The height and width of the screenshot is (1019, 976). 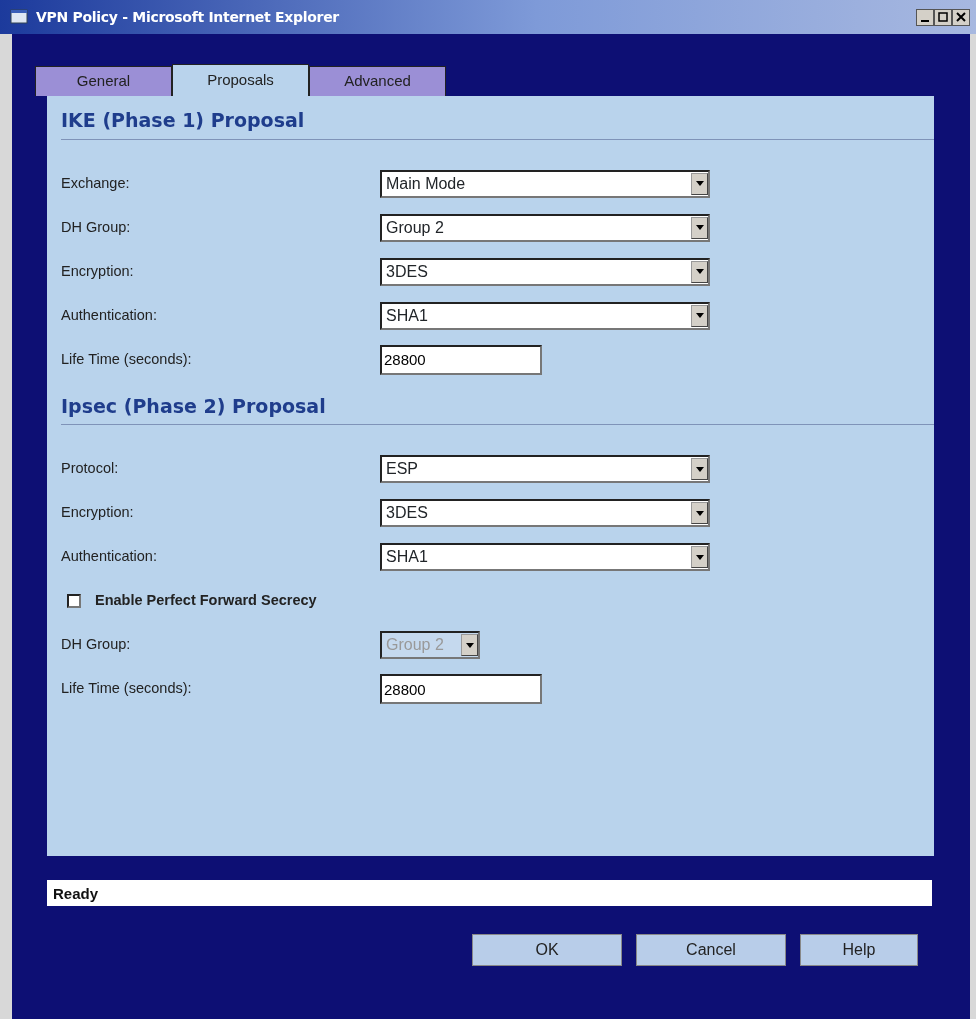 I want to click on close-button, so click(x=961, y=17).